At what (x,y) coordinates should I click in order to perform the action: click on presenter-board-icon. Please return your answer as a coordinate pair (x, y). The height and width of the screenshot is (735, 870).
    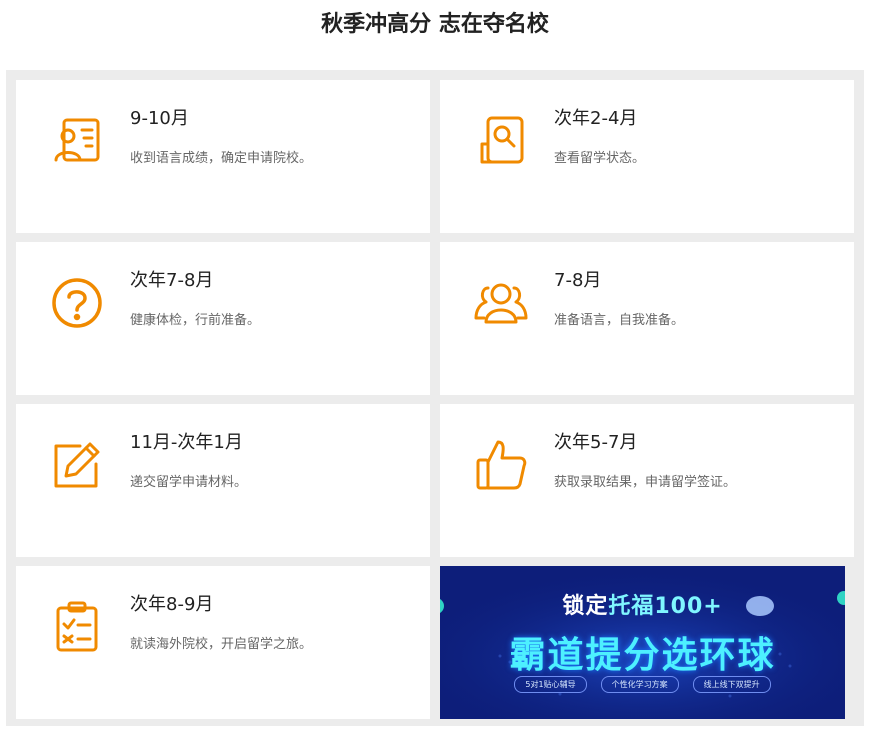
    Looking at the image, I should click on (77, 141).